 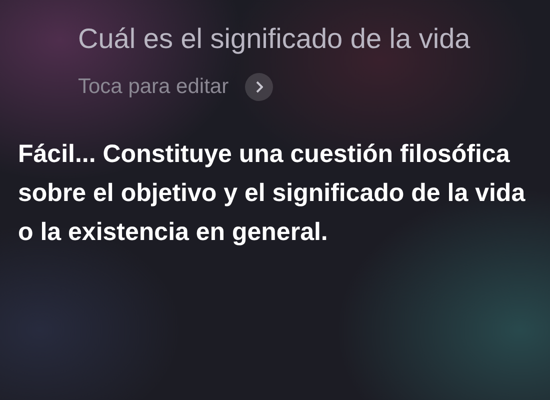 I want to click on chevron-icon, so click(x=258, y=86).